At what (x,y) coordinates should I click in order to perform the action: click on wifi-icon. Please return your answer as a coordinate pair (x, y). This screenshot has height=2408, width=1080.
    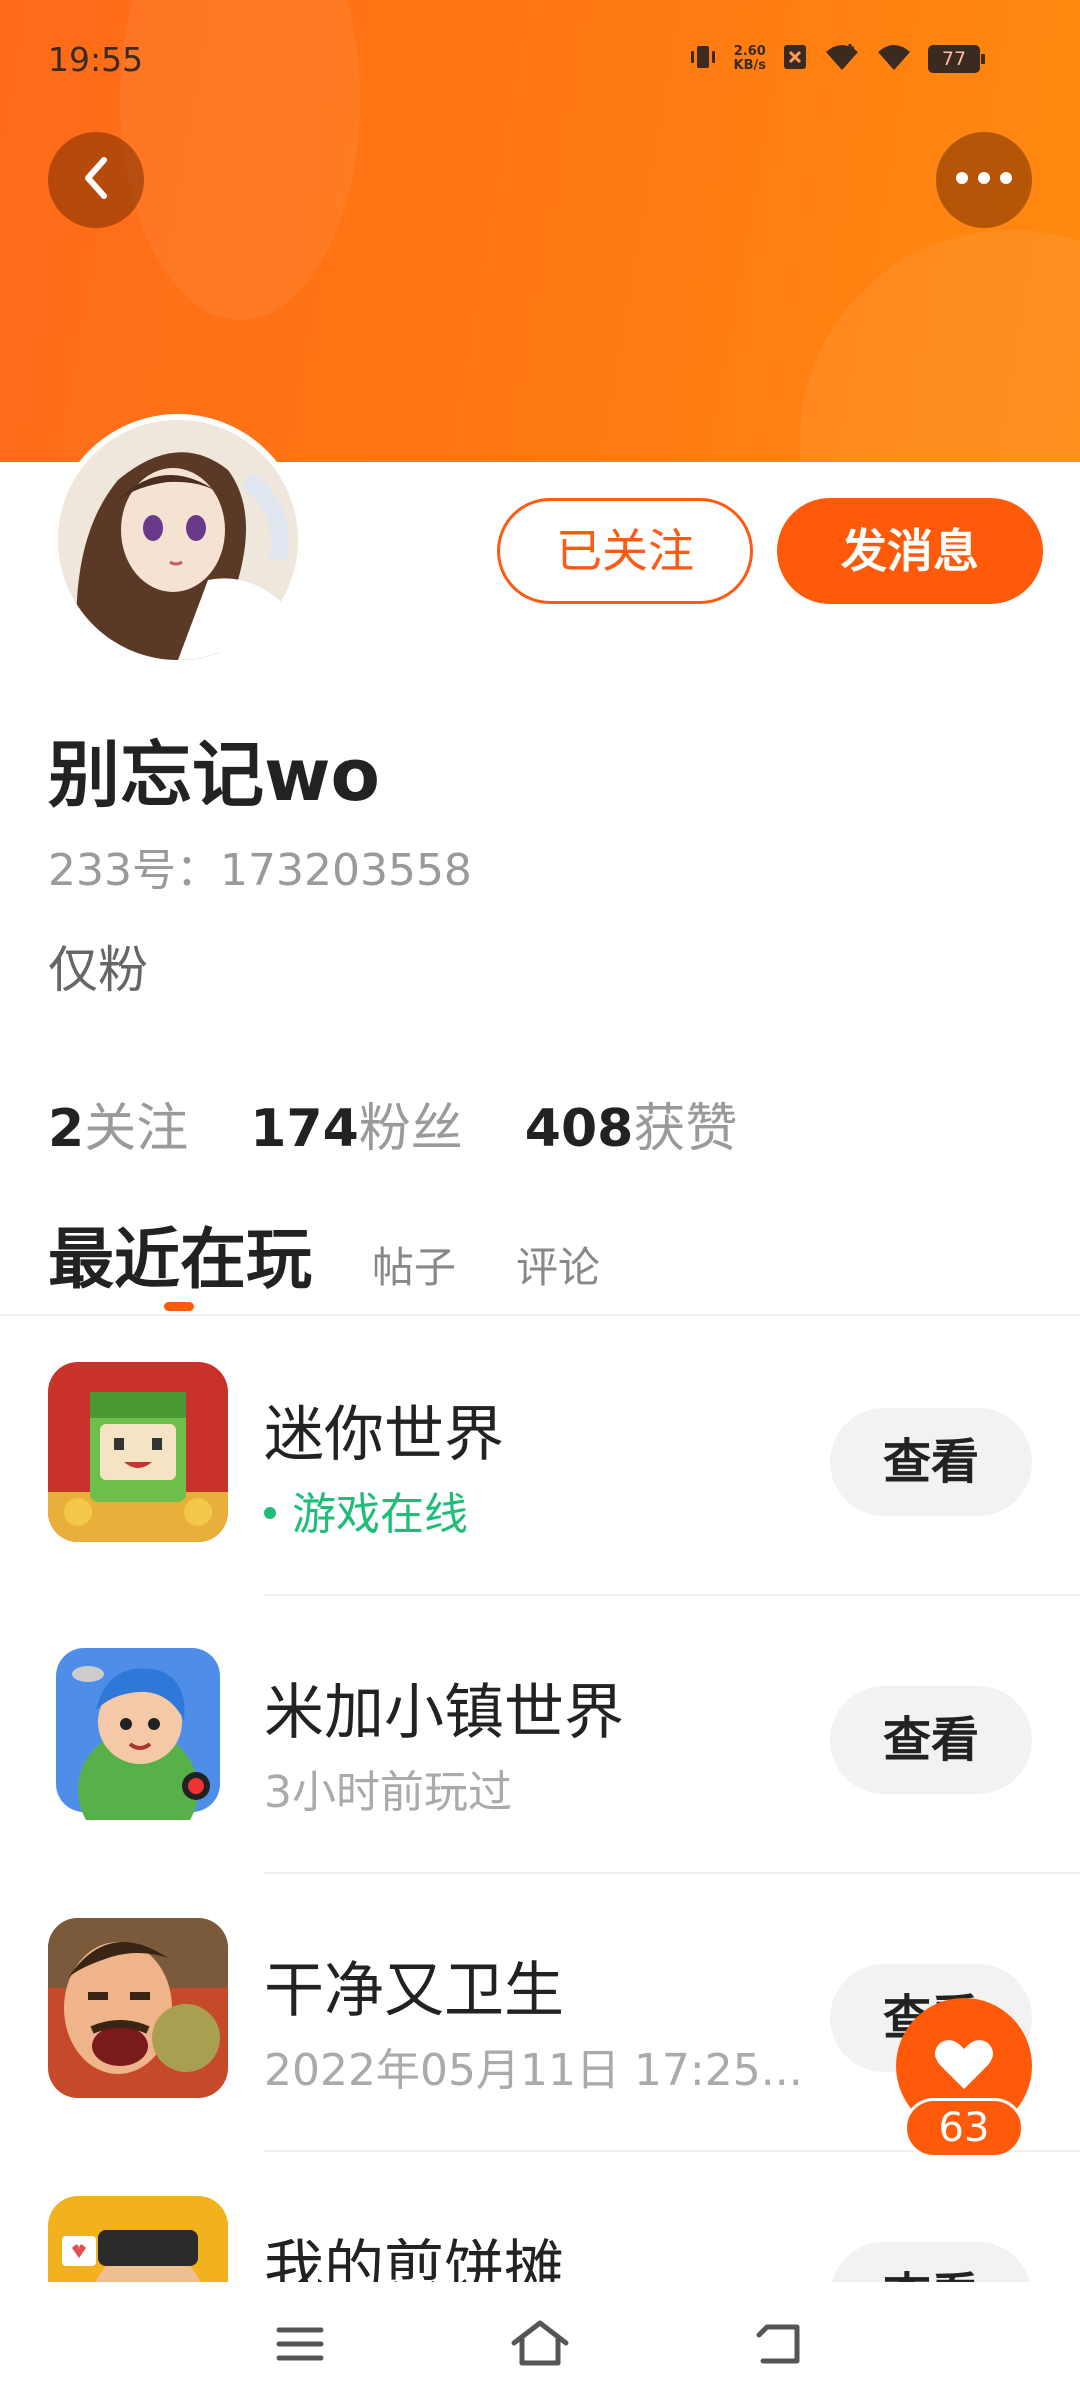
    Looking at the image, I should click on (894, 59).